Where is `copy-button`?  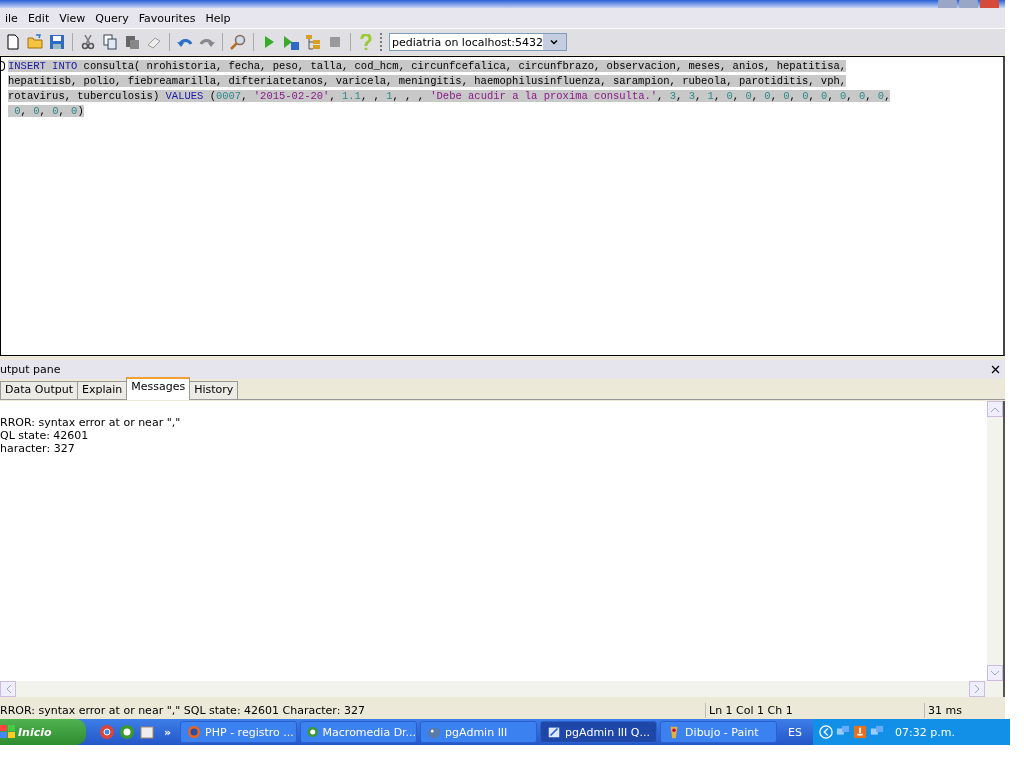
copy-button is located at coordinates (110, 42).